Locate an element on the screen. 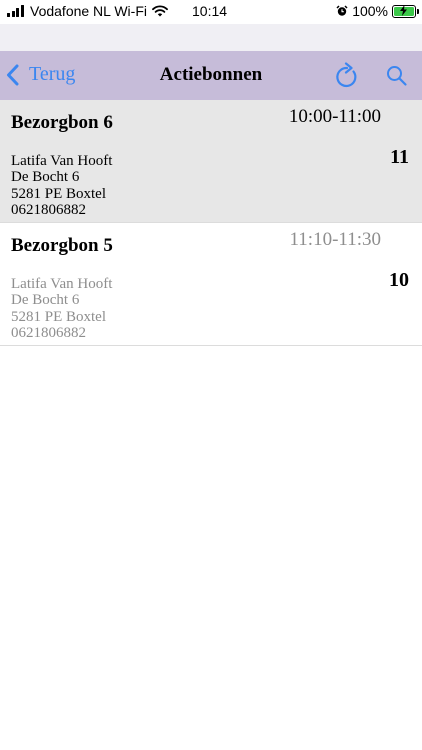  alarm-icon is located at coordinates (342, 10).